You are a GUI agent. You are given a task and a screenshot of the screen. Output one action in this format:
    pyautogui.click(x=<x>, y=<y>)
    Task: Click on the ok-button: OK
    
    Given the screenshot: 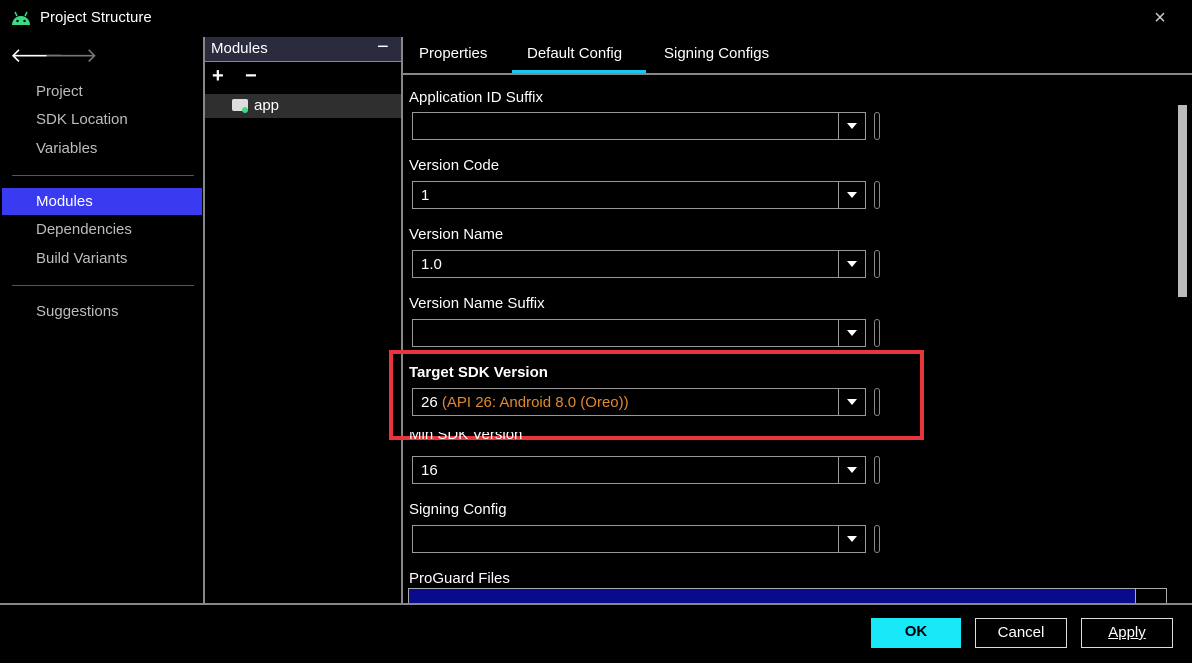 What is the action you would take?
    pyautogui.click(x=916, y=633)
    